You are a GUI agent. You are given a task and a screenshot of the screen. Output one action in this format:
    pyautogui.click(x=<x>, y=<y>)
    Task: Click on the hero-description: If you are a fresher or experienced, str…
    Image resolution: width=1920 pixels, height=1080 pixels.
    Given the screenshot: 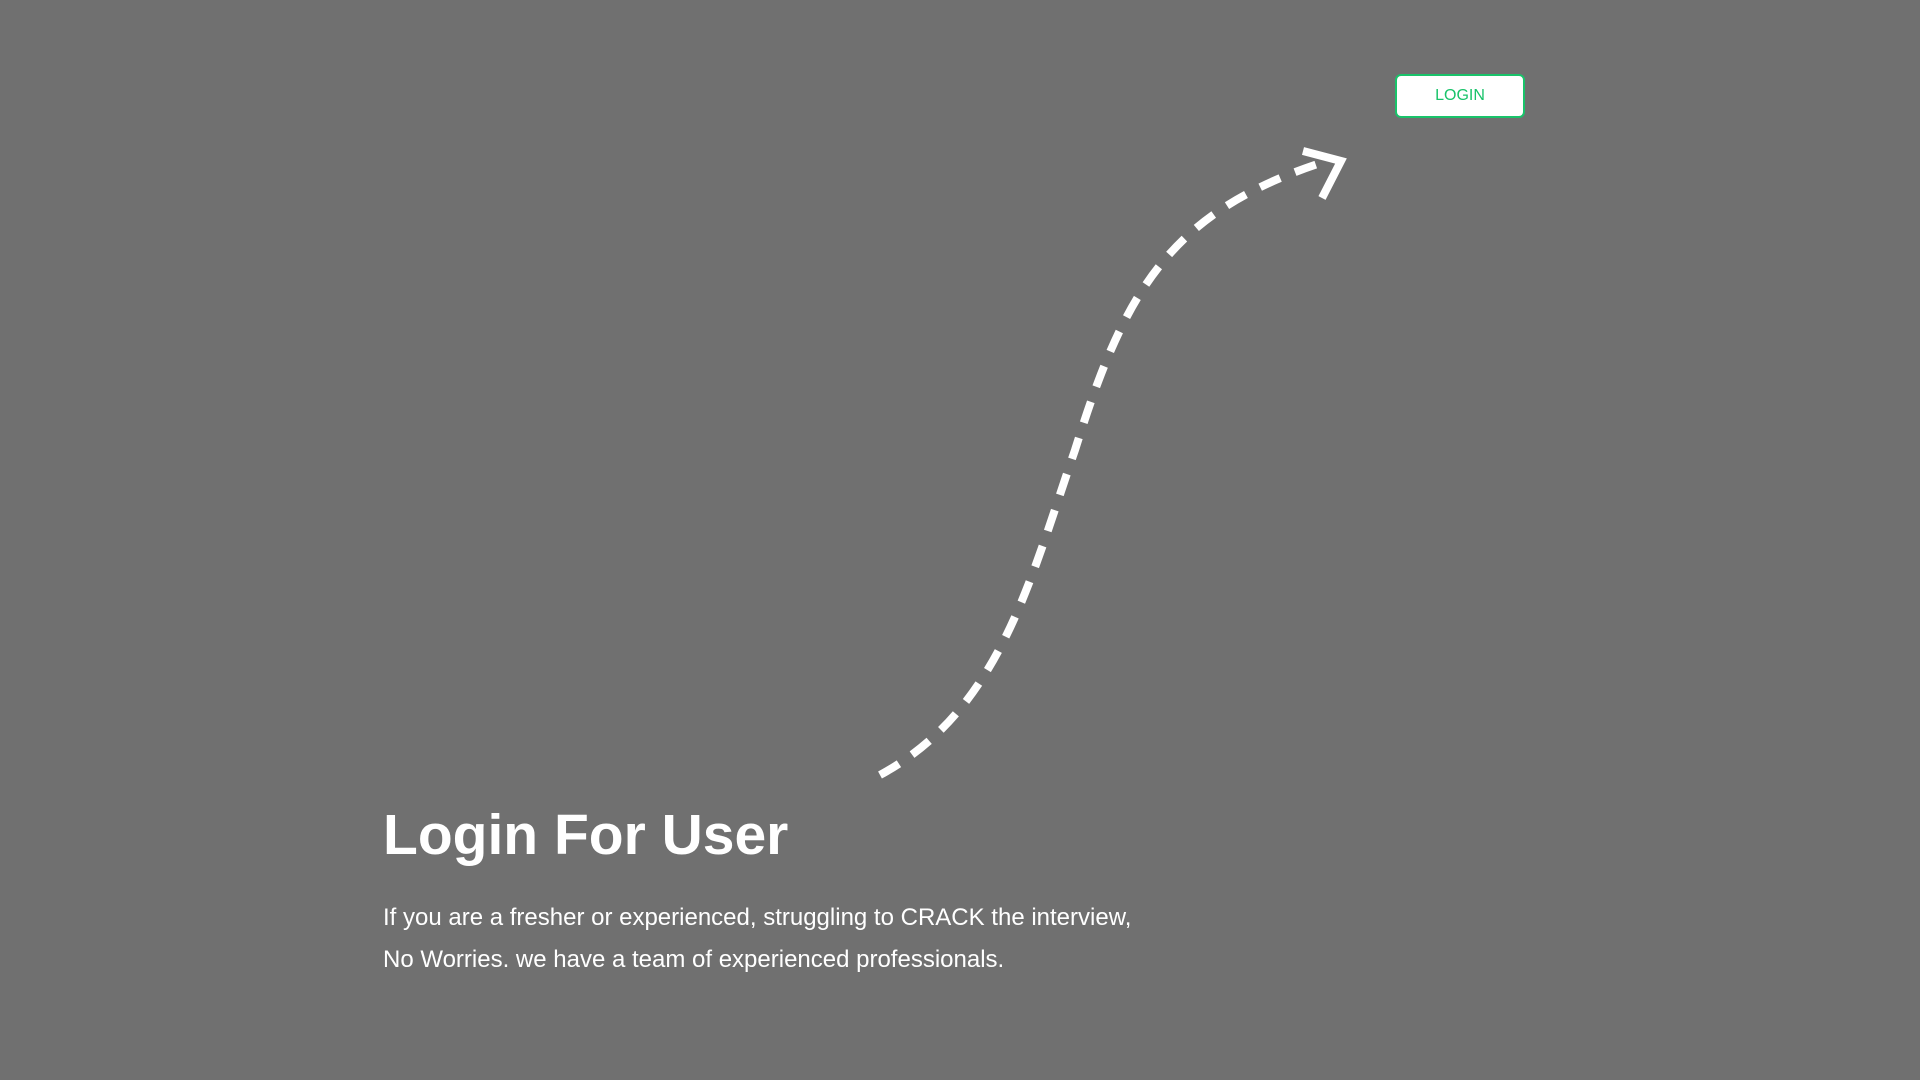 What is the action you would take?
    pyautogui.click(x=833, y=939)
    